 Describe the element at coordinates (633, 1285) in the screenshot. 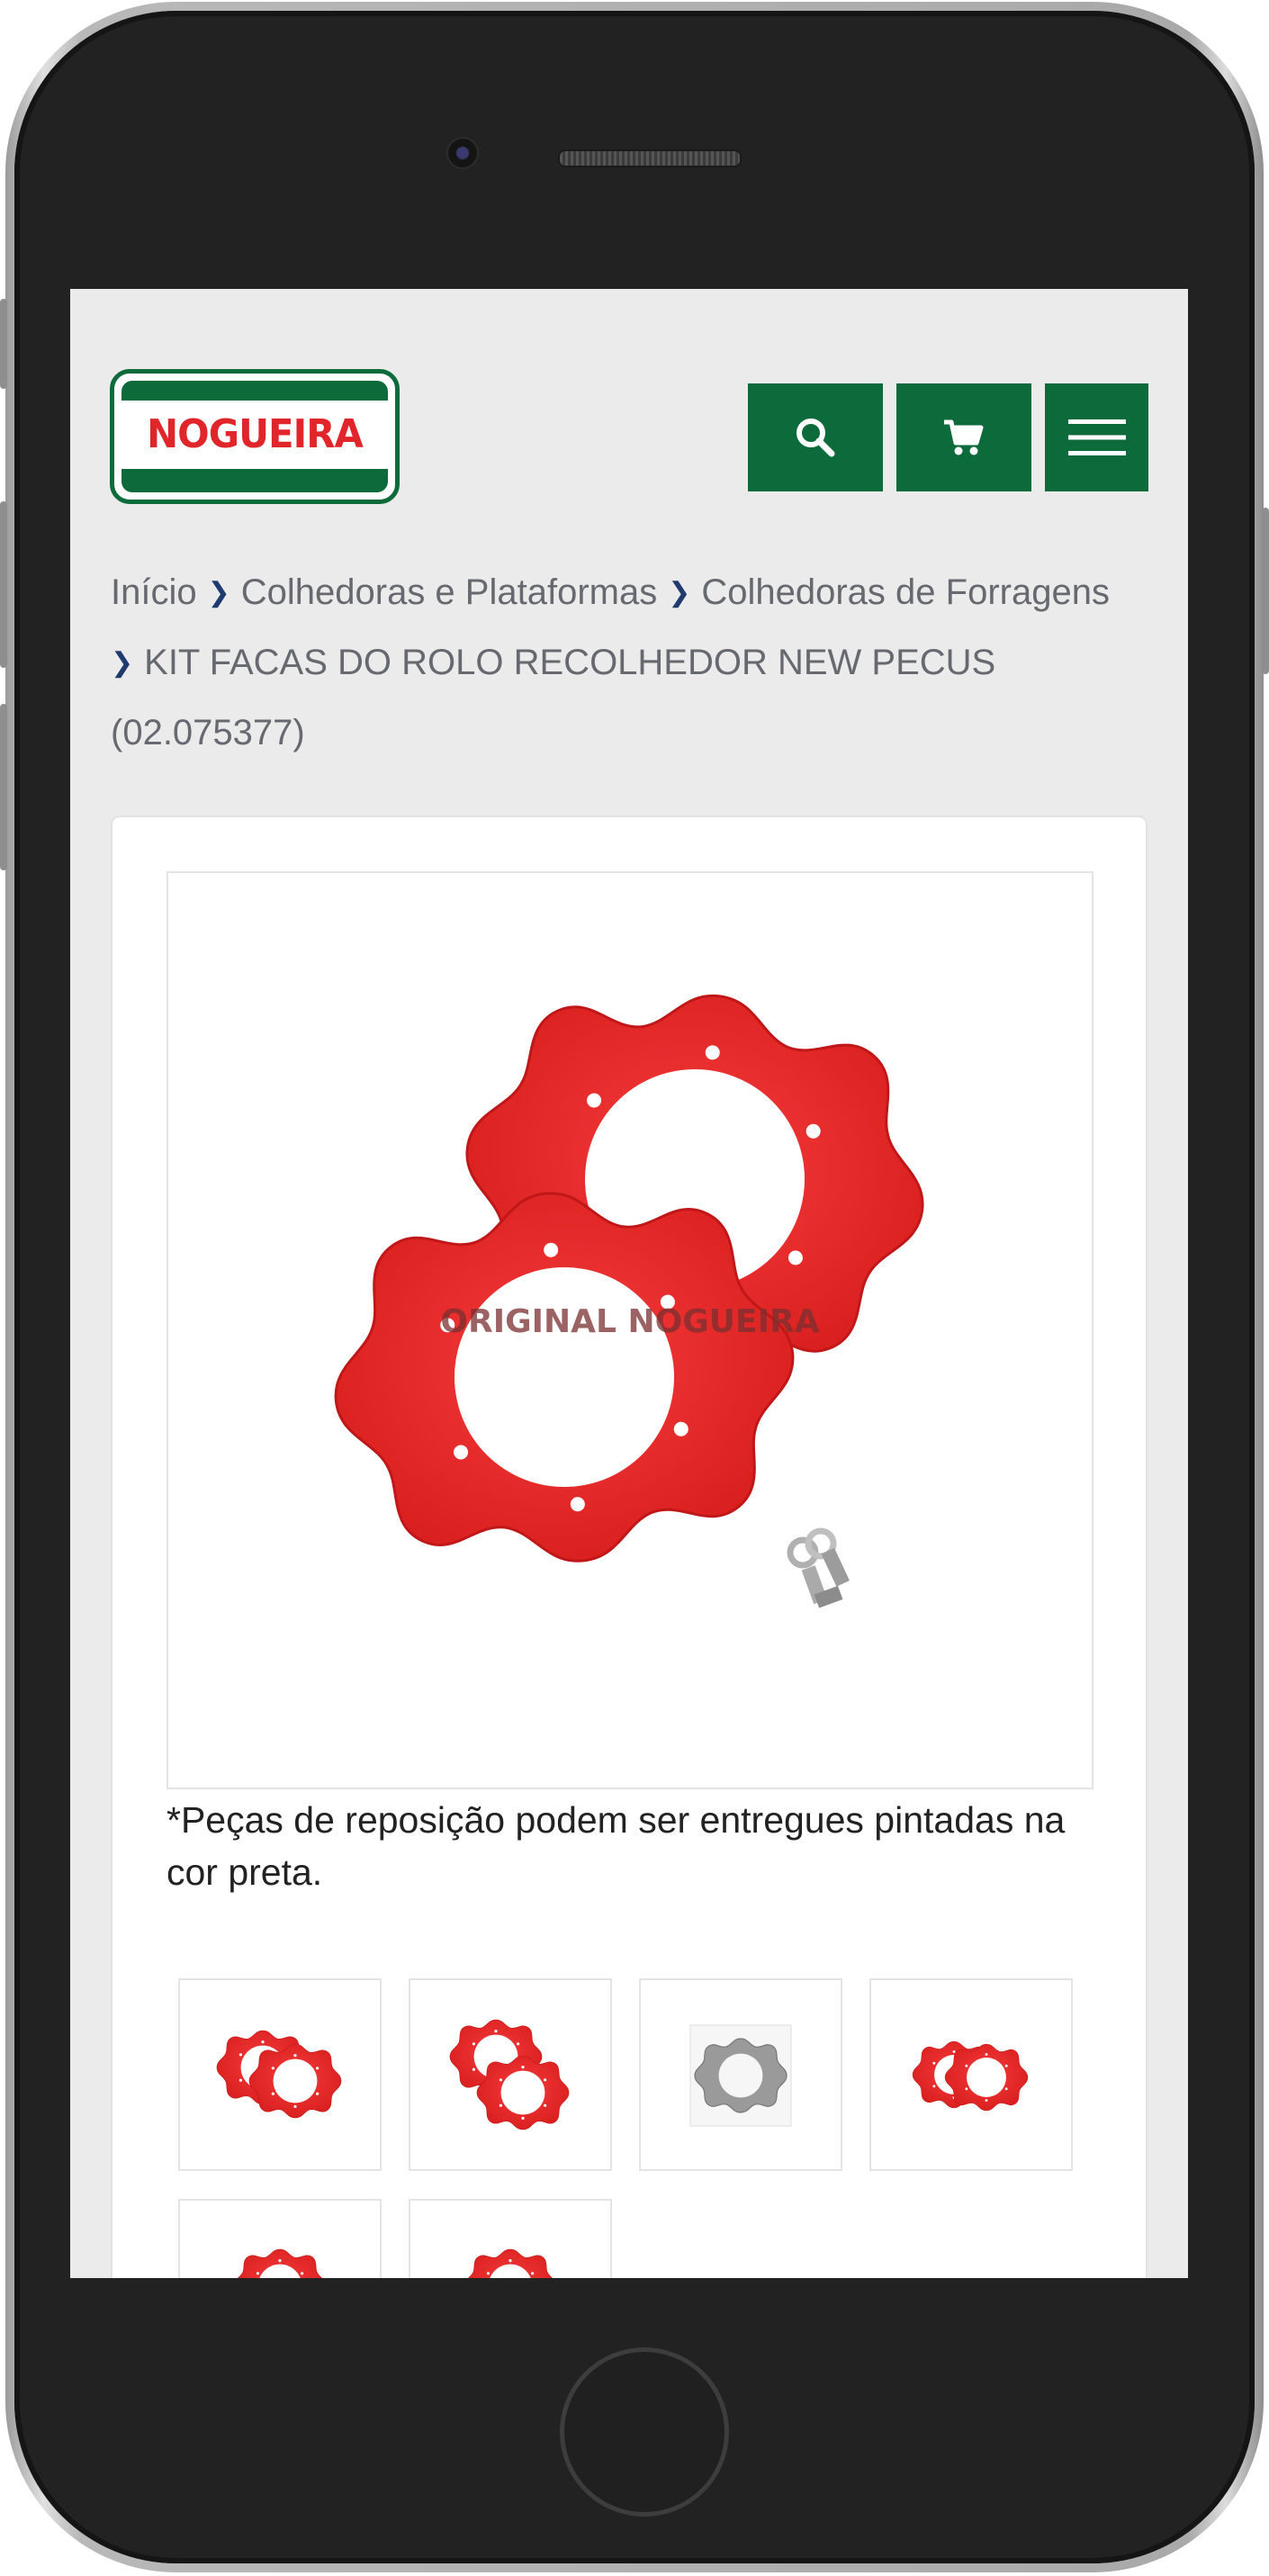

I see `product-photo: ORIGINAL NOGUEIRA` at that location.